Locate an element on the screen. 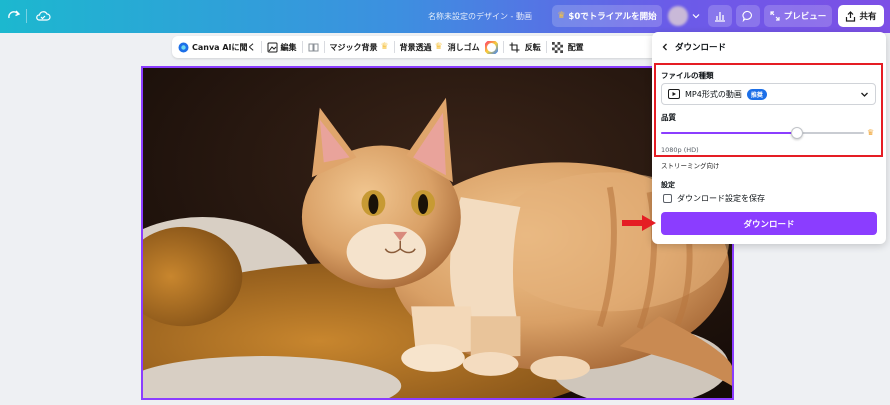  crop-button is located at coordinates (514, 47).